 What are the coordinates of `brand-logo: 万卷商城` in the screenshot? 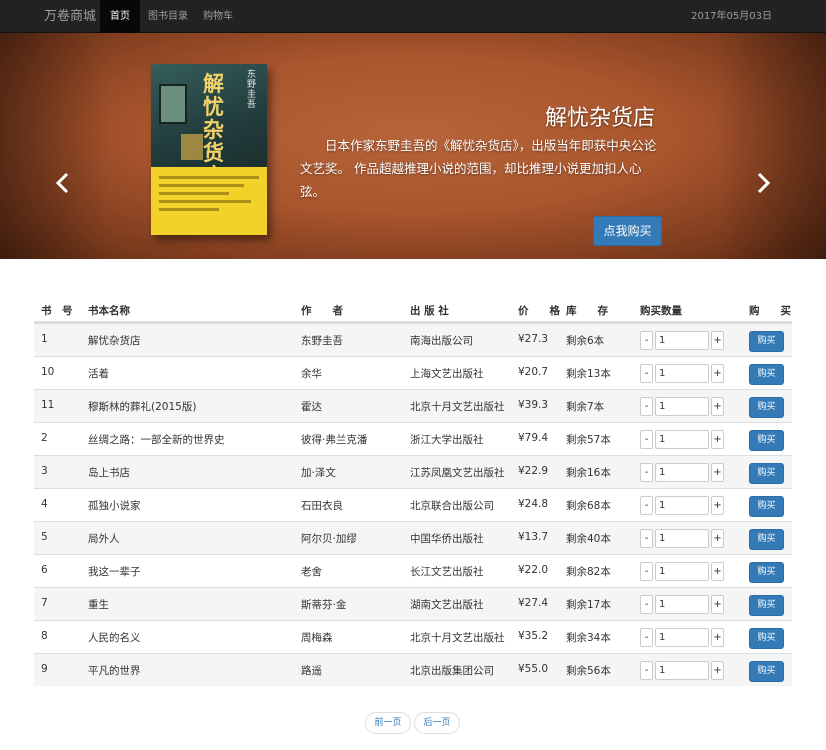 It's located at (70, 16).